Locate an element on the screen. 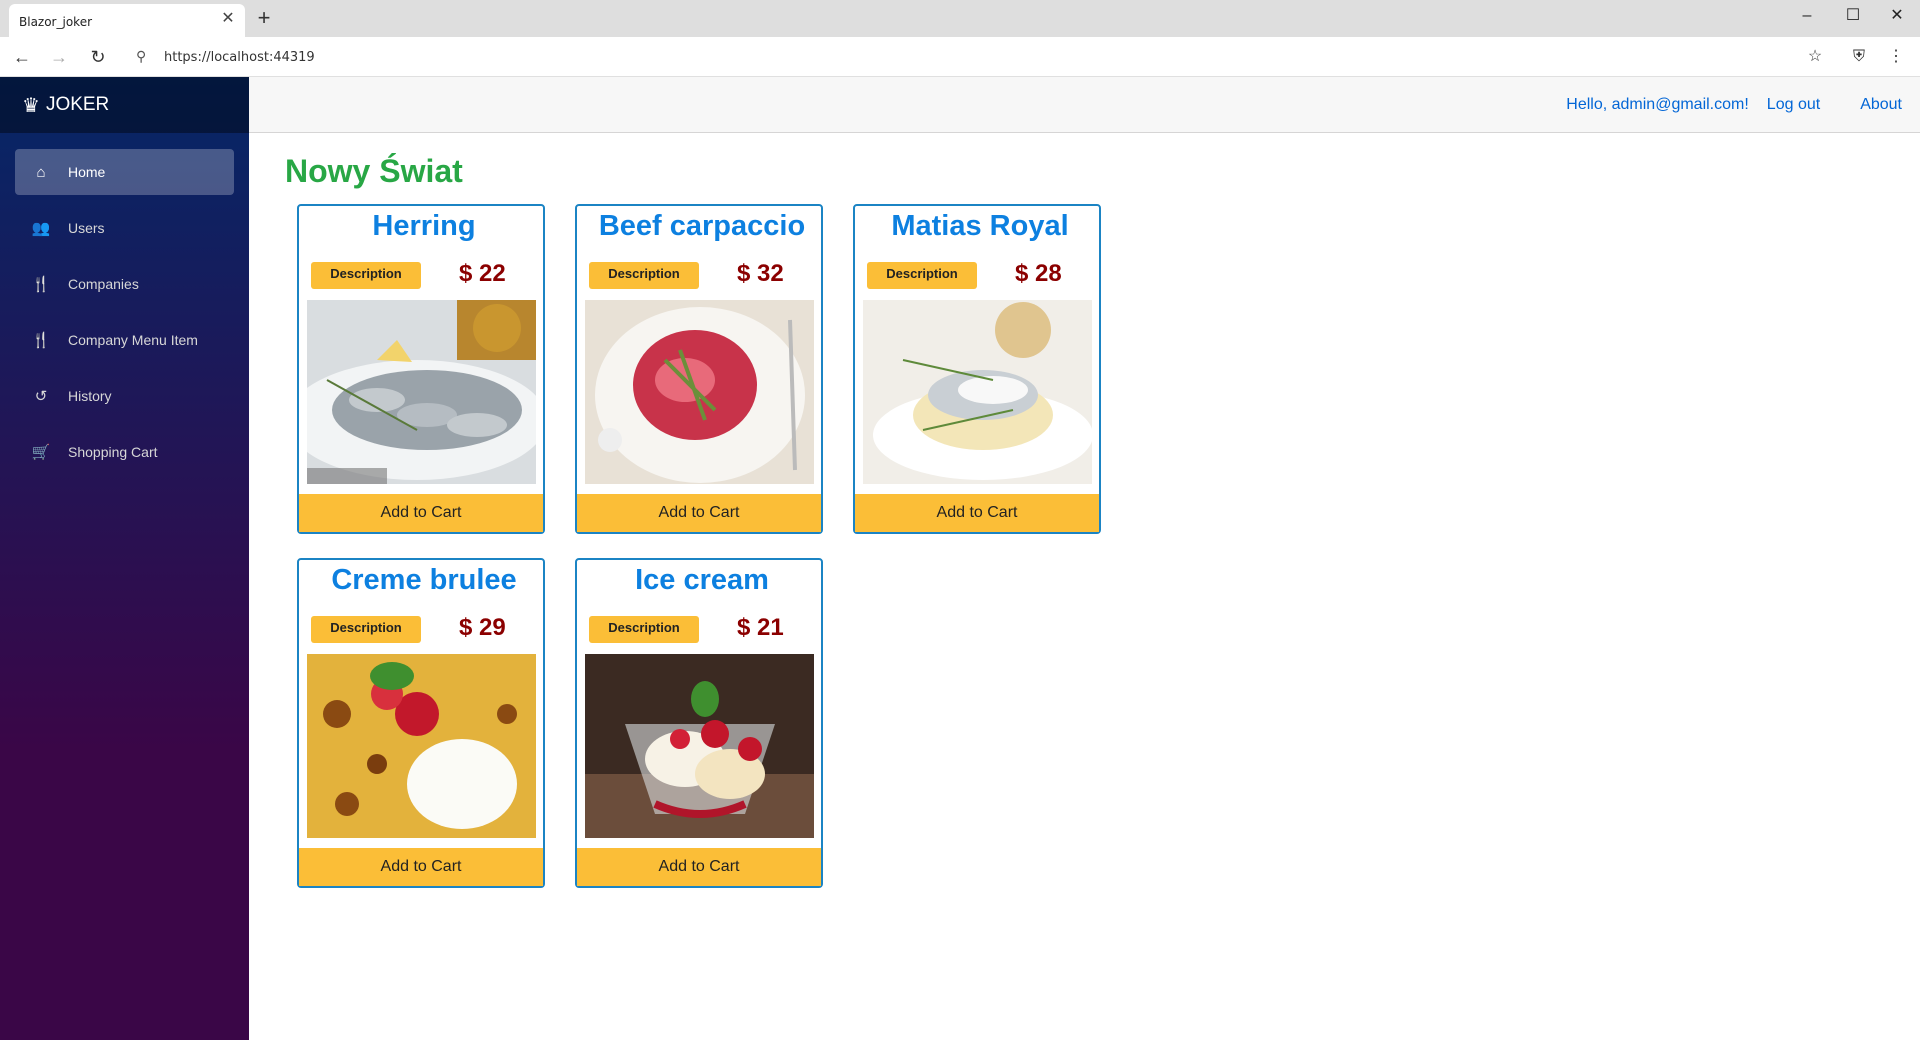 The height and width of the screenshot is (1040, 1920). tab-title: Blazor_joker is located at coordinates (56, 22).